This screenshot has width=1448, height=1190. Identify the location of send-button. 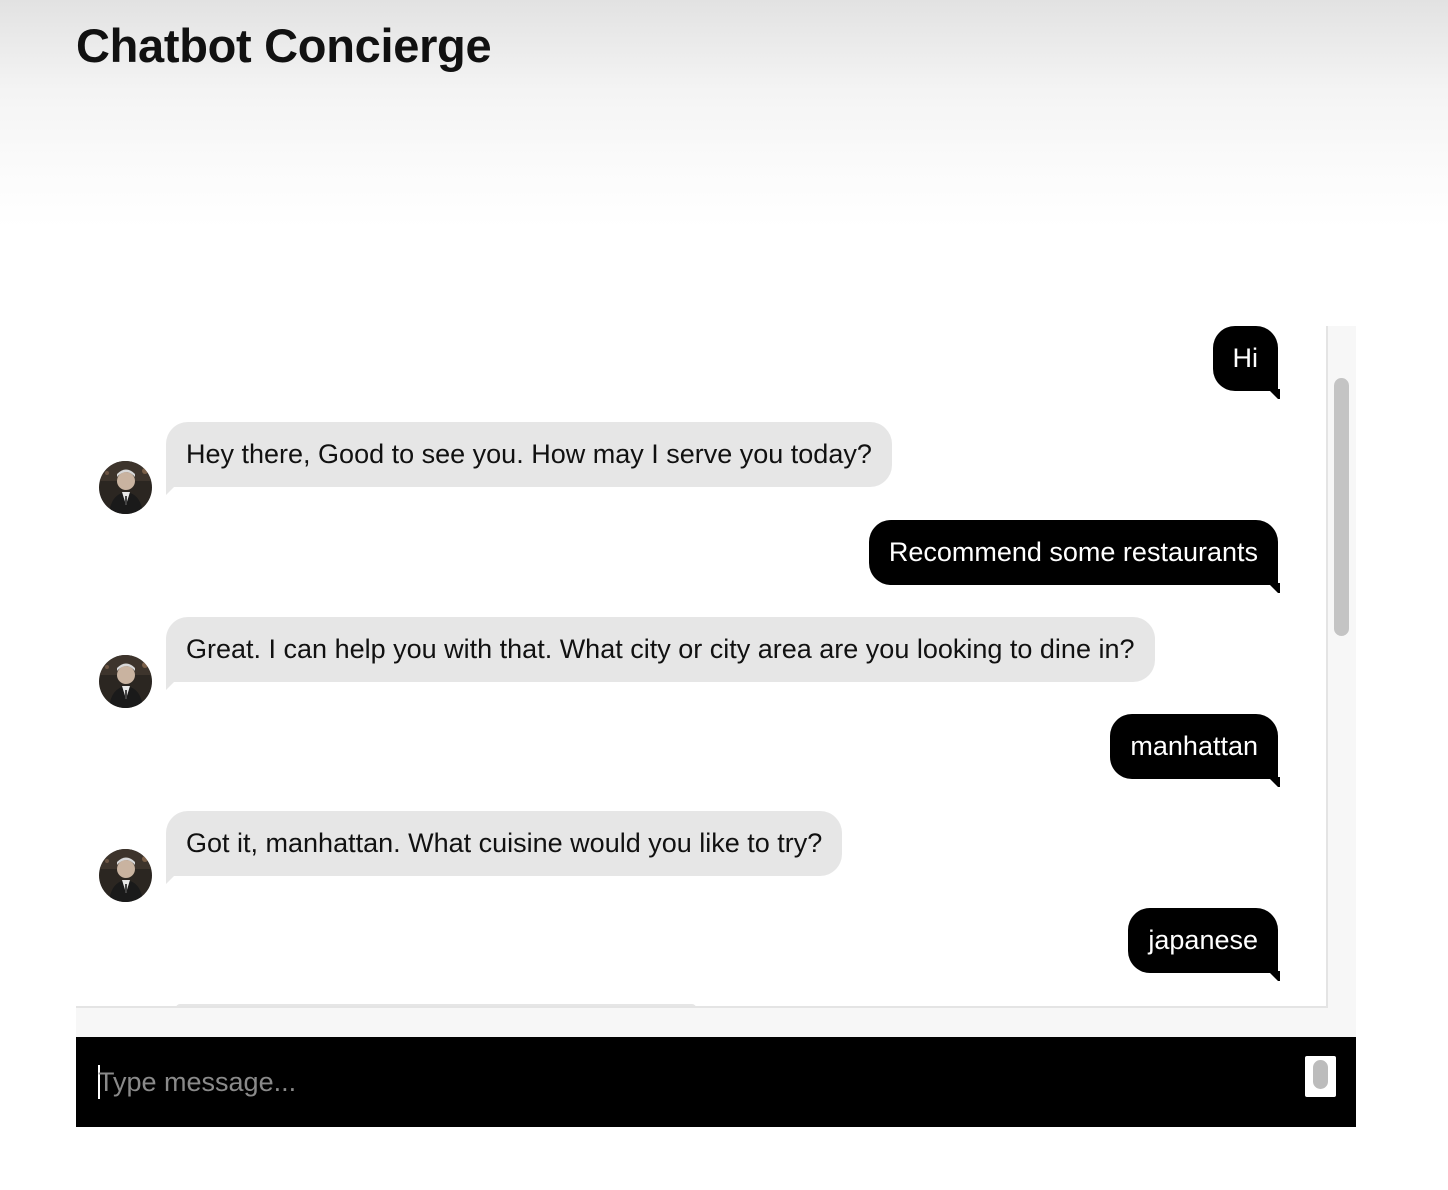
(1320, 1076).